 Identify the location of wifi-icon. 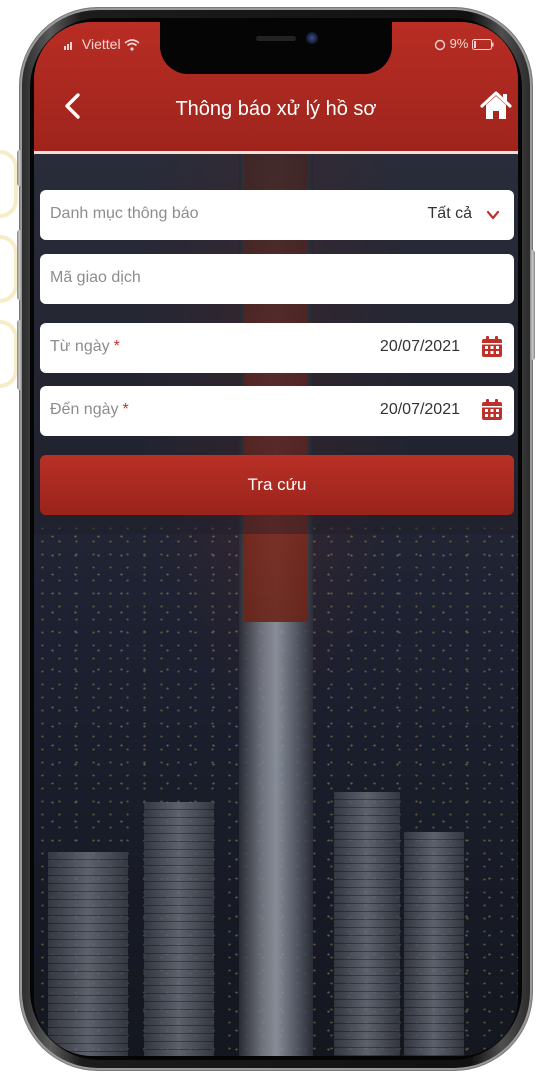
(132, 45).